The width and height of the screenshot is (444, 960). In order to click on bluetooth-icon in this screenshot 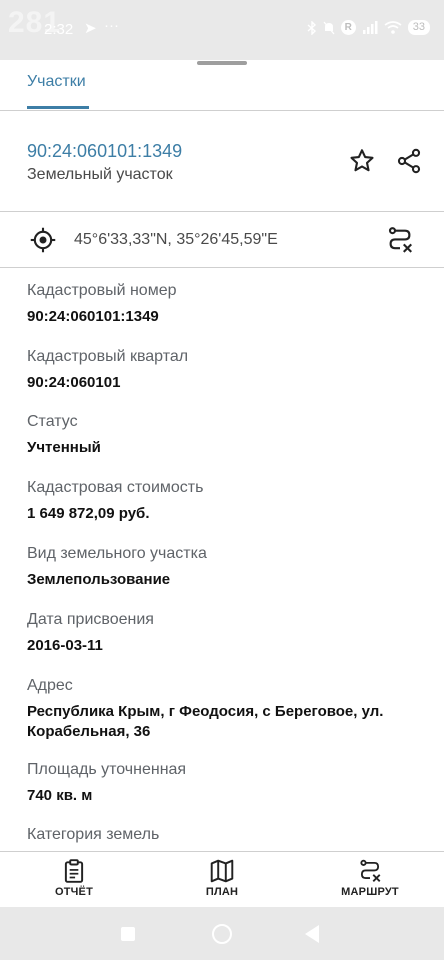, I will do `click(311, 27)`.